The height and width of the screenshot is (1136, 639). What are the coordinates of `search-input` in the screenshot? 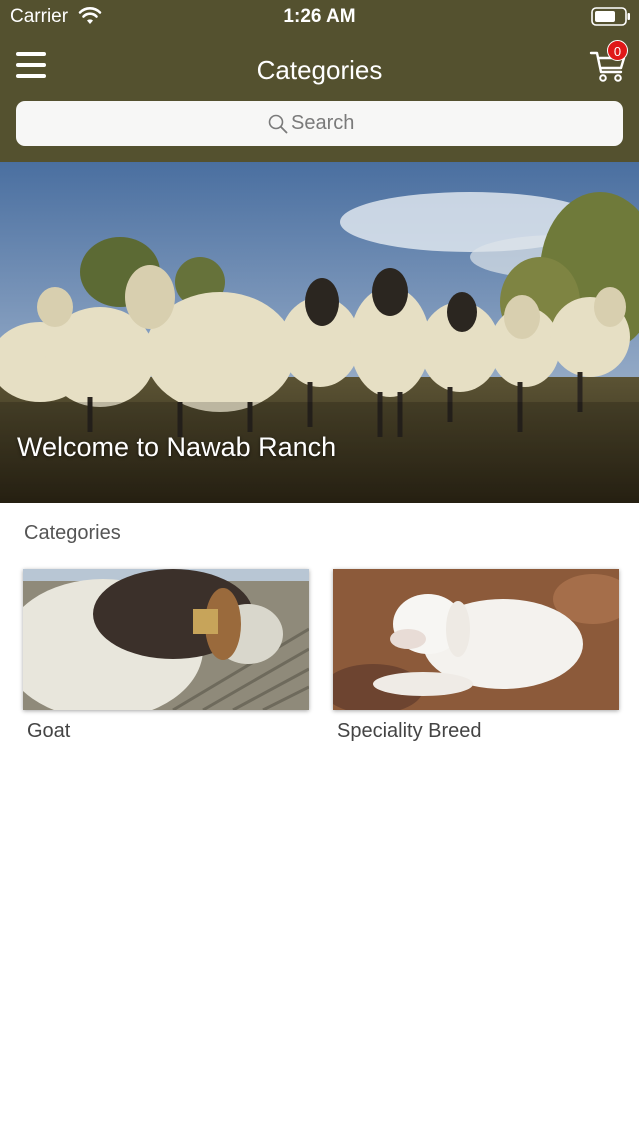 It's located at (331, 123).